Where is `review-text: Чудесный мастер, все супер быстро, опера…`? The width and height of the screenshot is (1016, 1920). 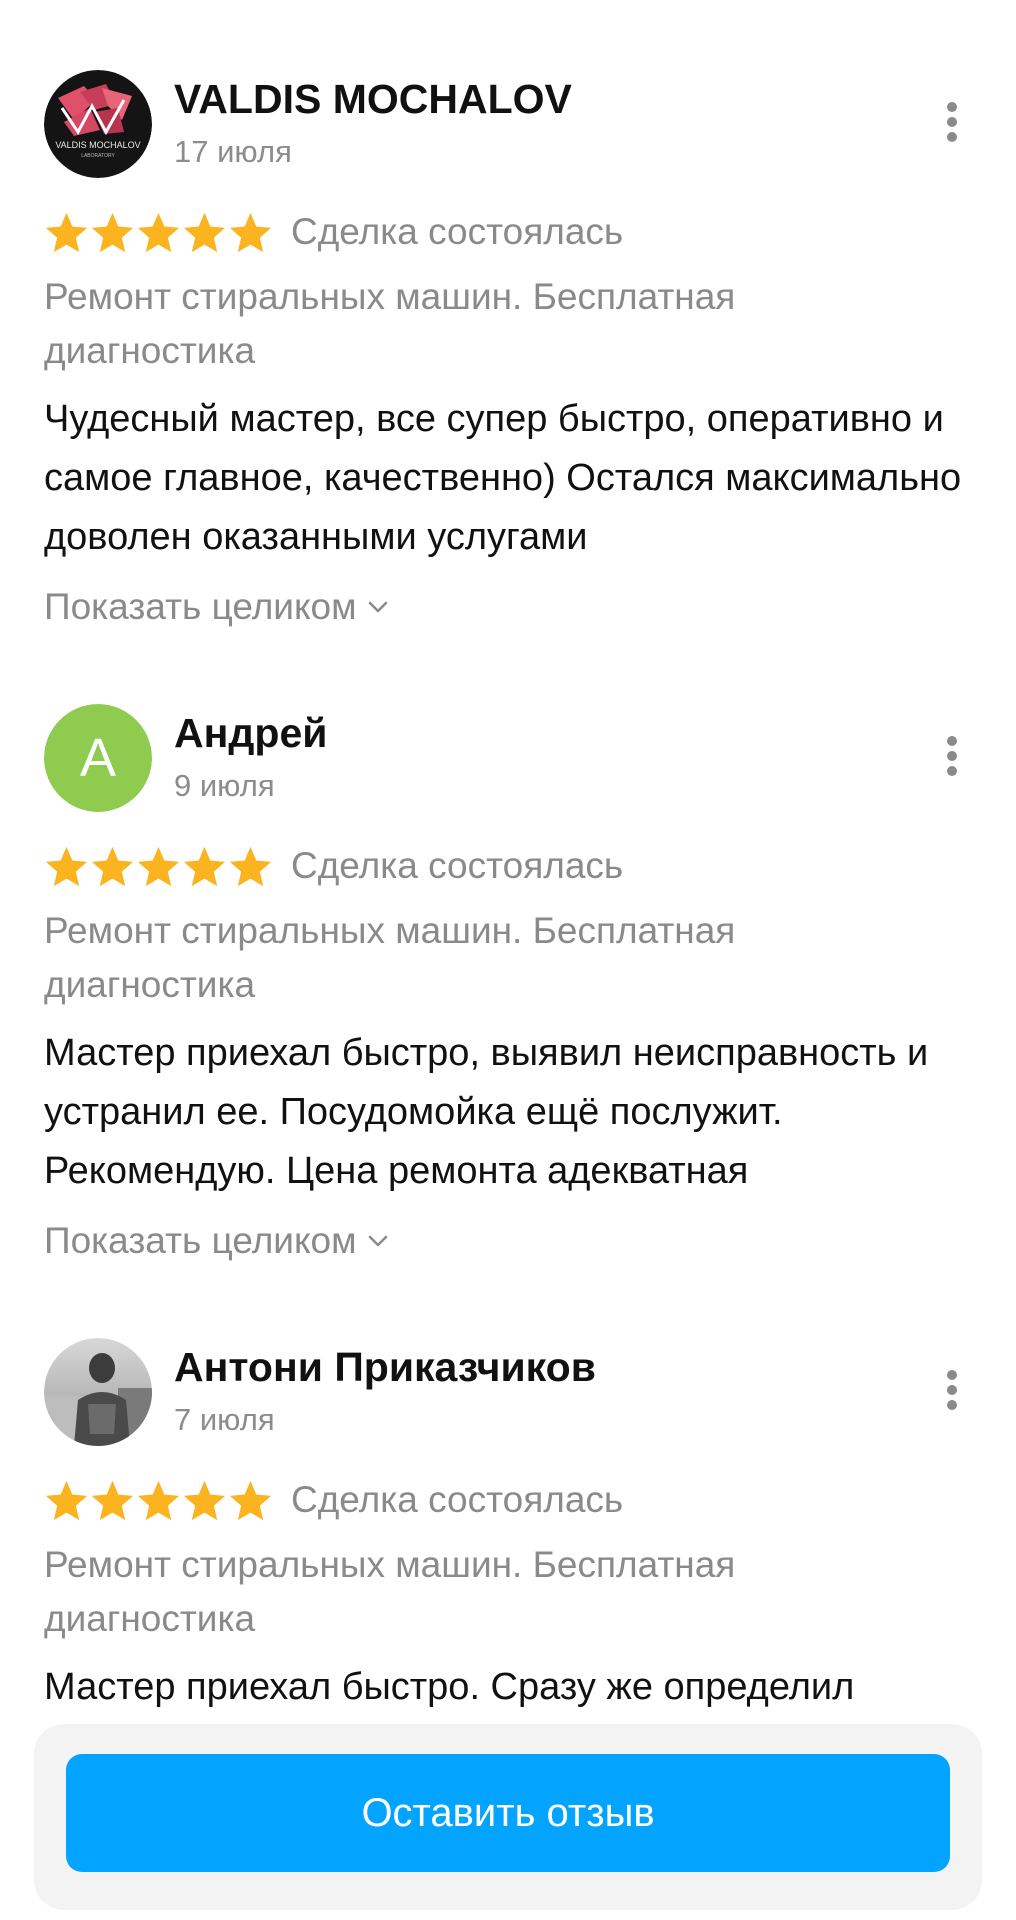
review-text: Чудесный мастер, все супер быстро, опера… is located at coordinates (503, 478).